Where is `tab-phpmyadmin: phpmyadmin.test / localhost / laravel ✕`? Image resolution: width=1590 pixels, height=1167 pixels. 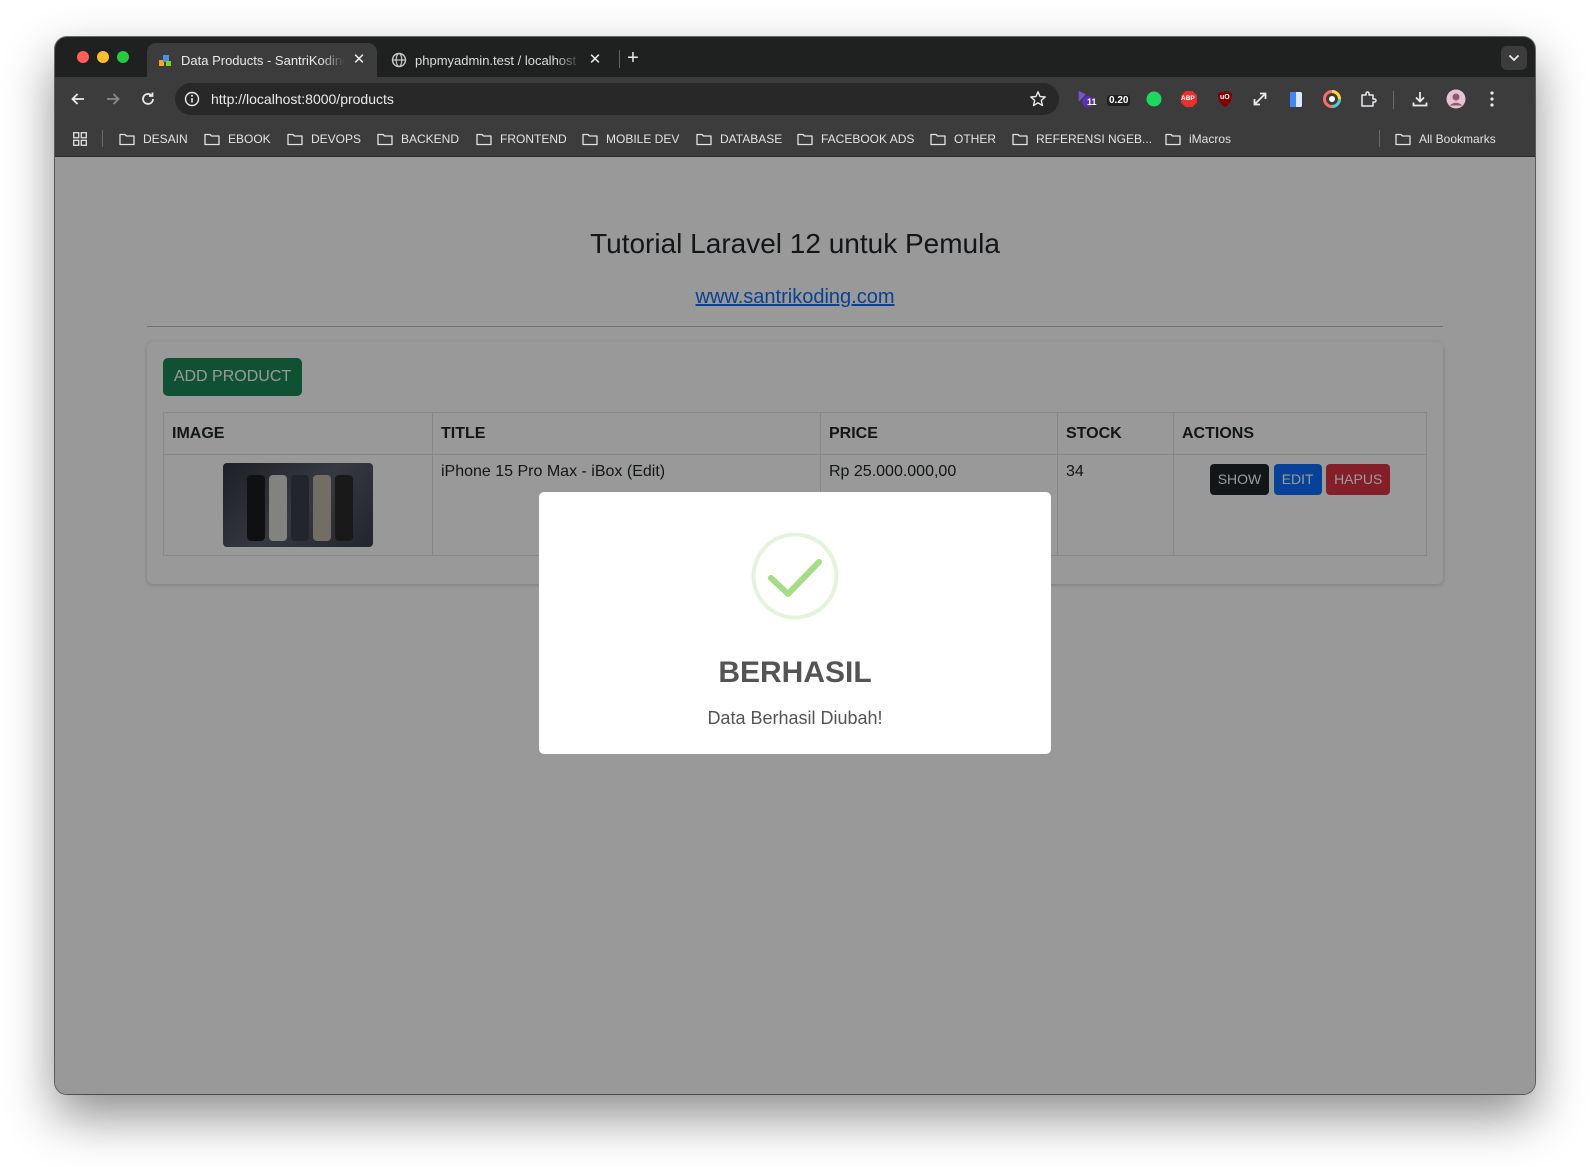
tab-phpmyadmin: phpmyadmin.test / localhost / laravel ✕ is located at coordinates (497, 60).